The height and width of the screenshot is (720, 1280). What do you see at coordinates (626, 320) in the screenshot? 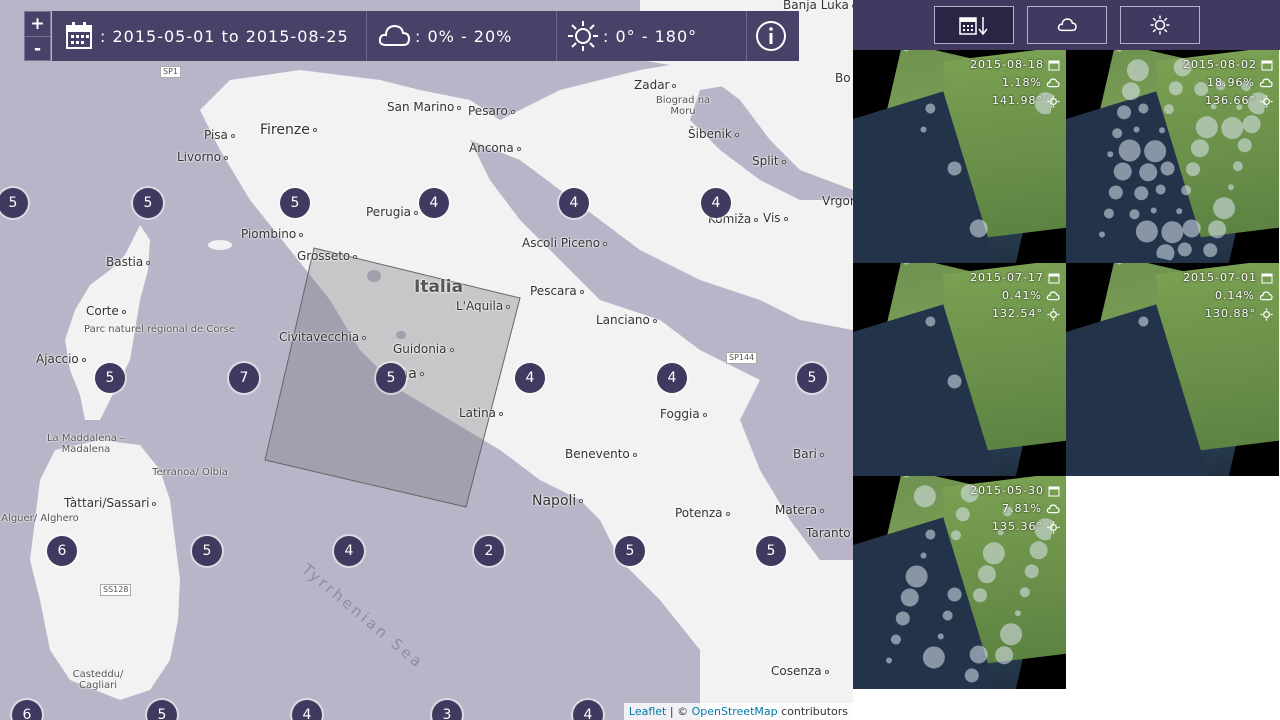
I see `city-label: Lanciano` at bounding box center [626, 320].